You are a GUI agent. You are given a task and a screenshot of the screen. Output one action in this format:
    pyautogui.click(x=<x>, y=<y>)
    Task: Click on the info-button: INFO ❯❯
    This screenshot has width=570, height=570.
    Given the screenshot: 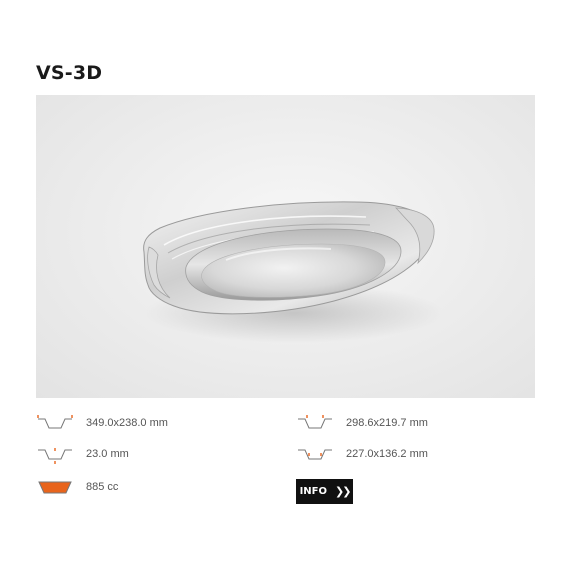 What is the action you would take?
    pyautogui.click(x=324, y=491)
    